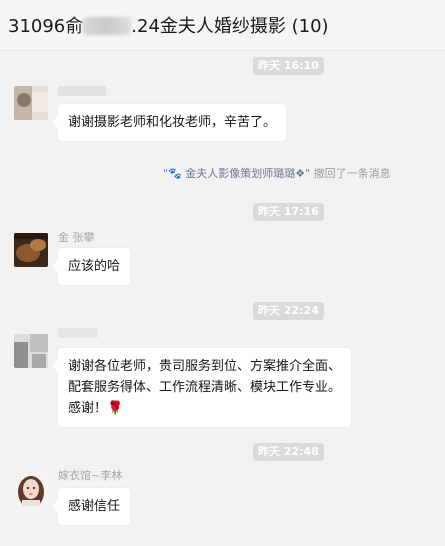 Image resolution: width=445 pixels, height=546 pixels. What do you see at coordinates (288, 311) in the screenshot?
I see `timestamp-badge: 昨天 22:24` at bounding box center [288, 311].